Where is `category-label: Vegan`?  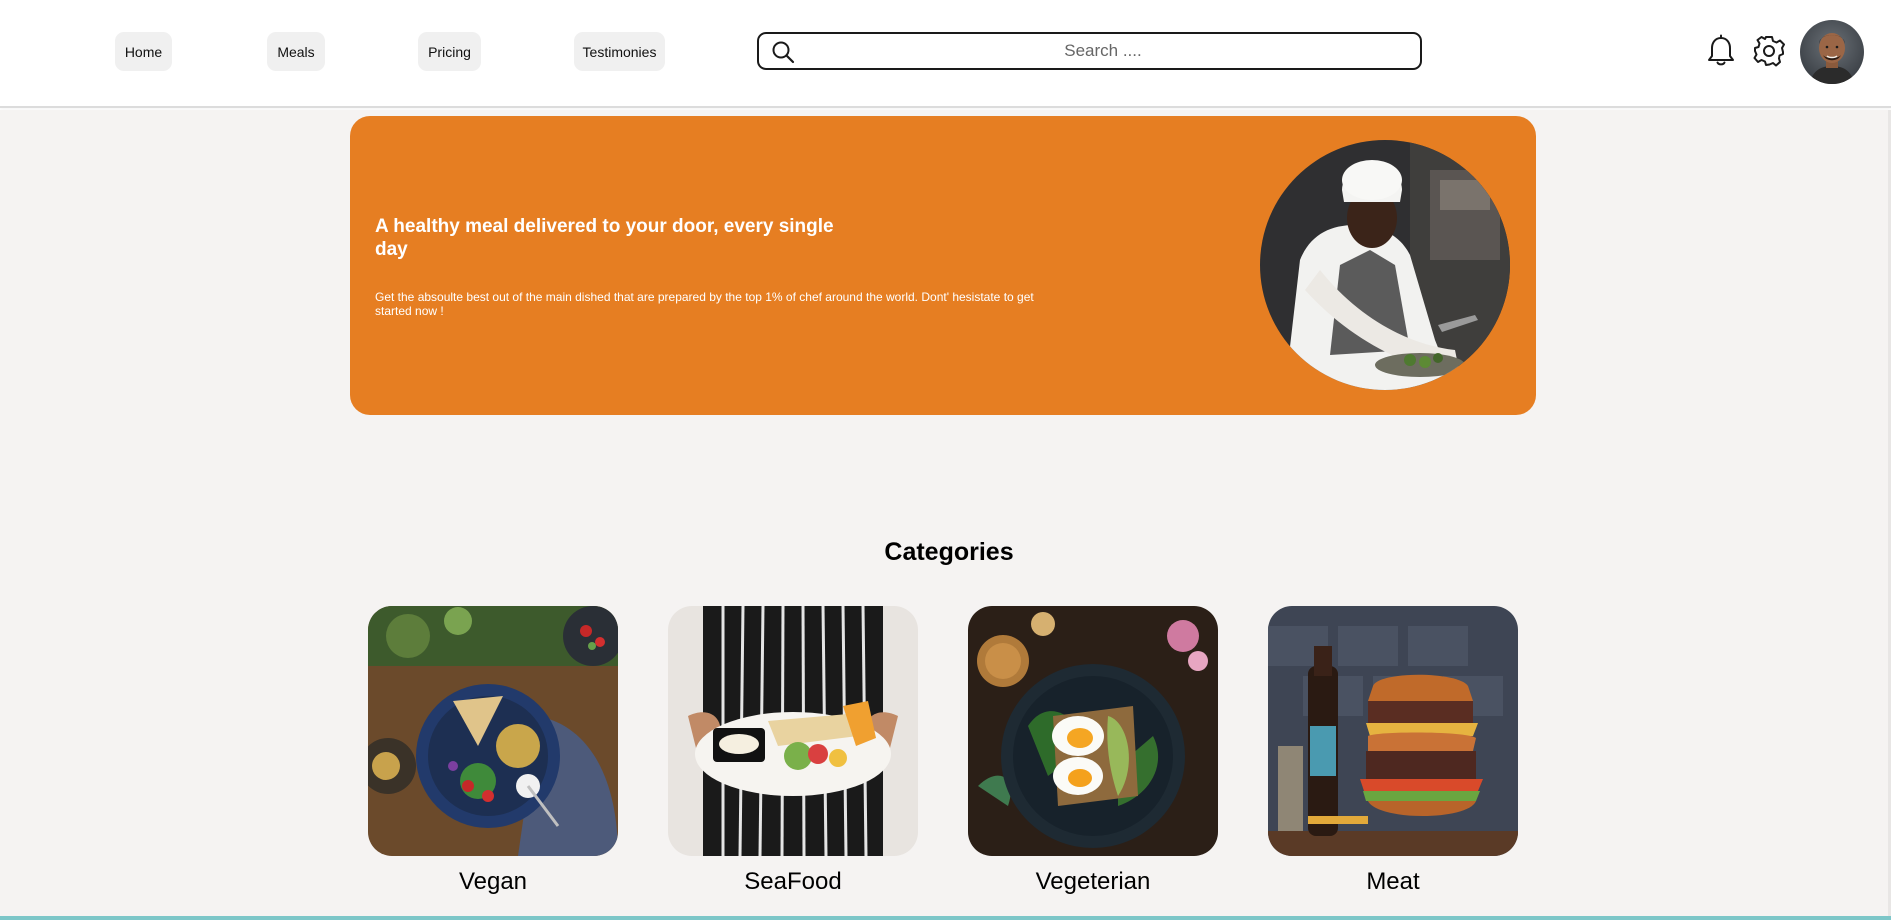
category-label: Vegan is located at coordinates (493, 881).